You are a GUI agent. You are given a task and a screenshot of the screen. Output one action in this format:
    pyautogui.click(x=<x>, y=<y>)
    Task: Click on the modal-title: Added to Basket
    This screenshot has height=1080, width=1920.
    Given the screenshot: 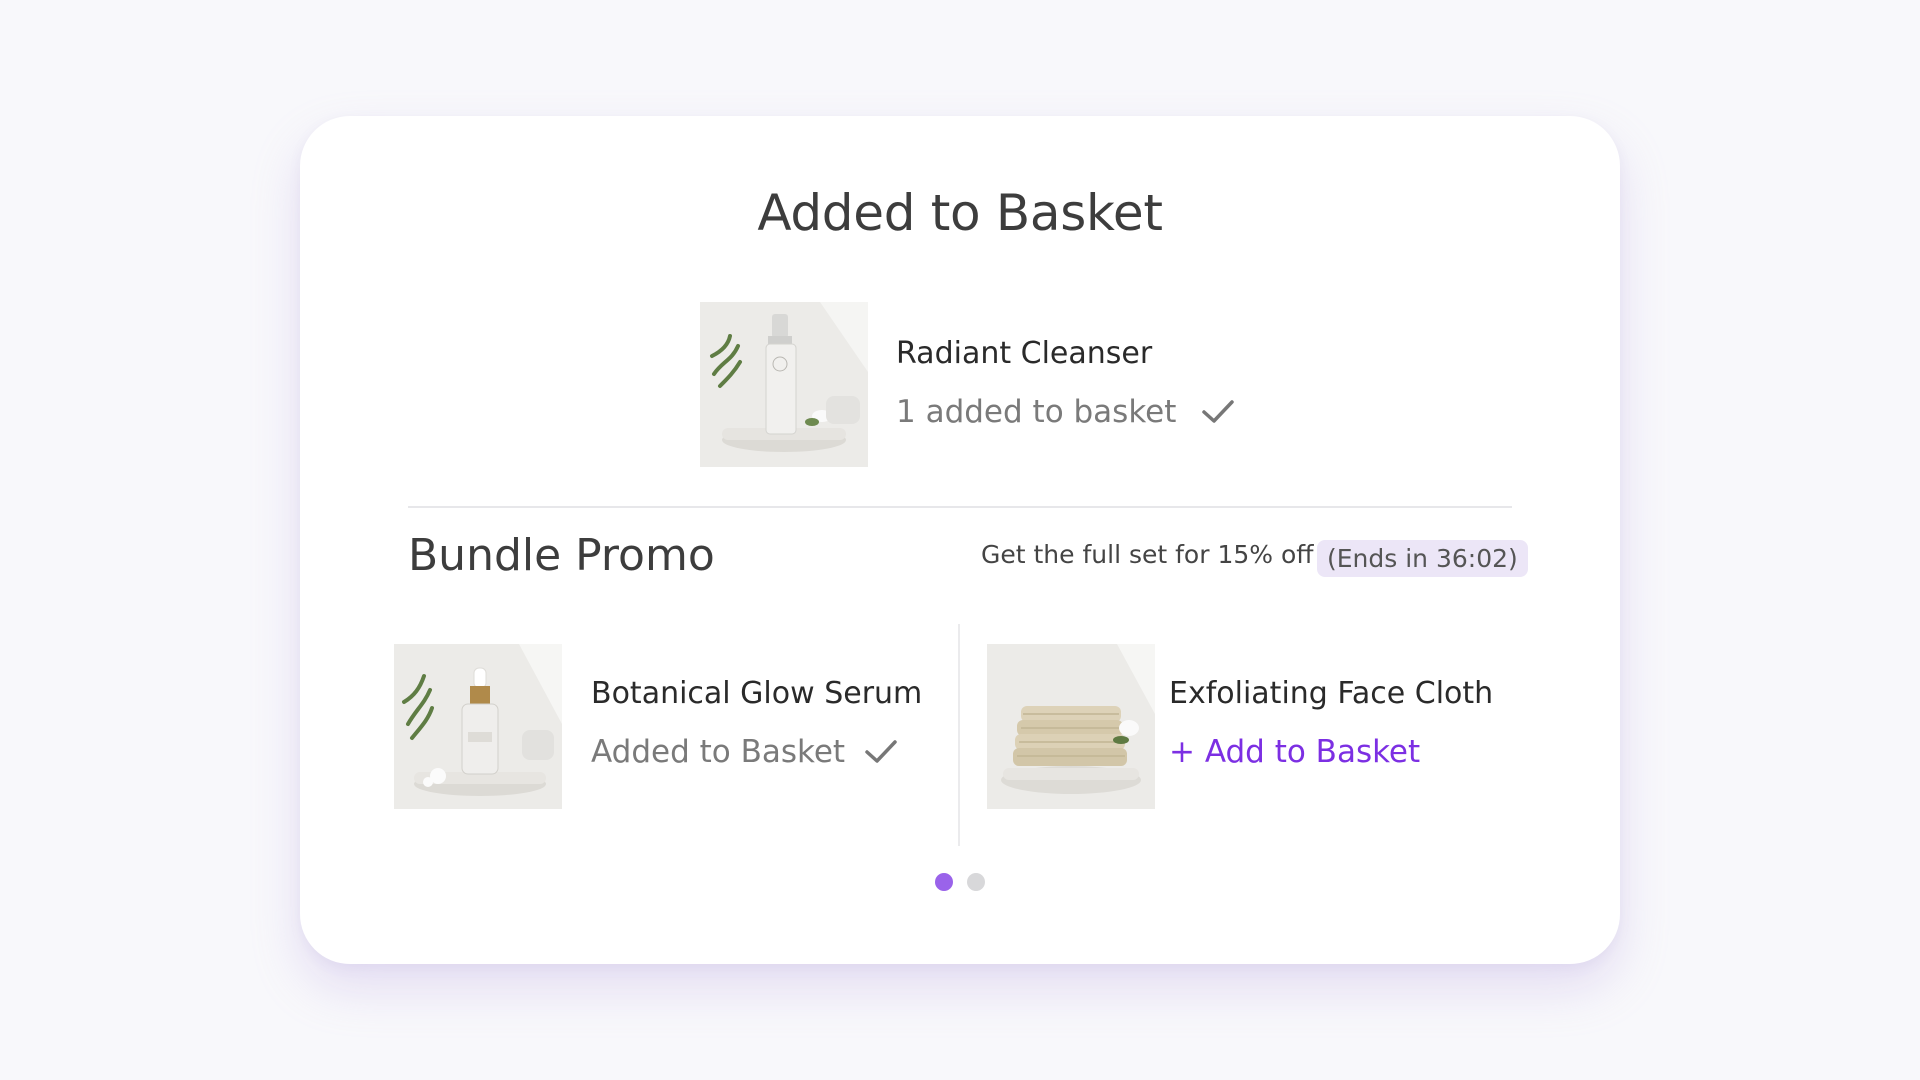 What is the action you would take?
    pyautogui.click(x=960, y=213)
    